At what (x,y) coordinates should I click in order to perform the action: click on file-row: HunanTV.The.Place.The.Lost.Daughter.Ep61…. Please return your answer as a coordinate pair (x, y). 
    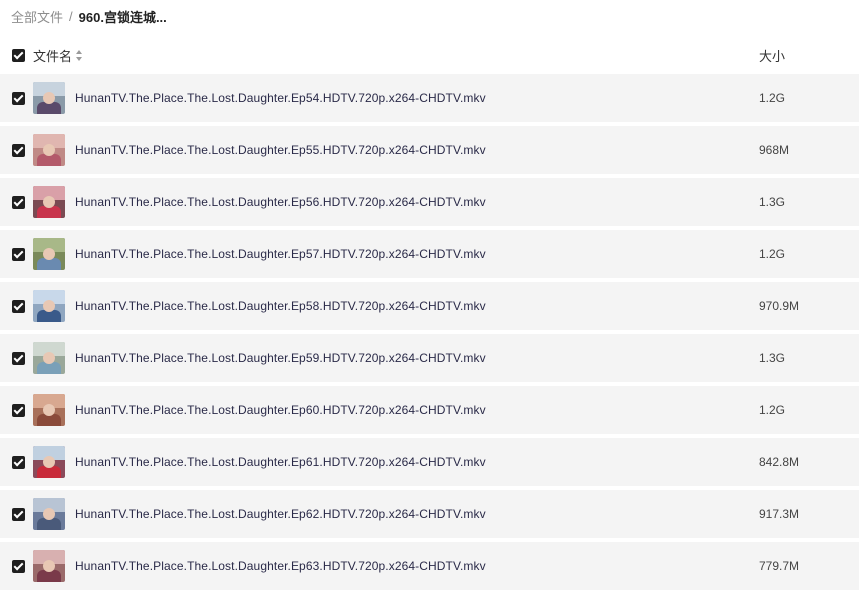
    Looking at the image, I should click on (429, 462).